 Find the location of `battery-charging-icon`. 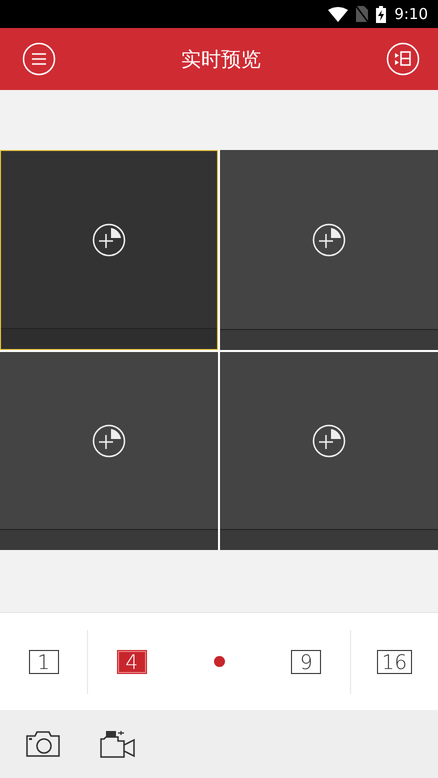

battery-charging-icon is located at coordinates (381, 14).